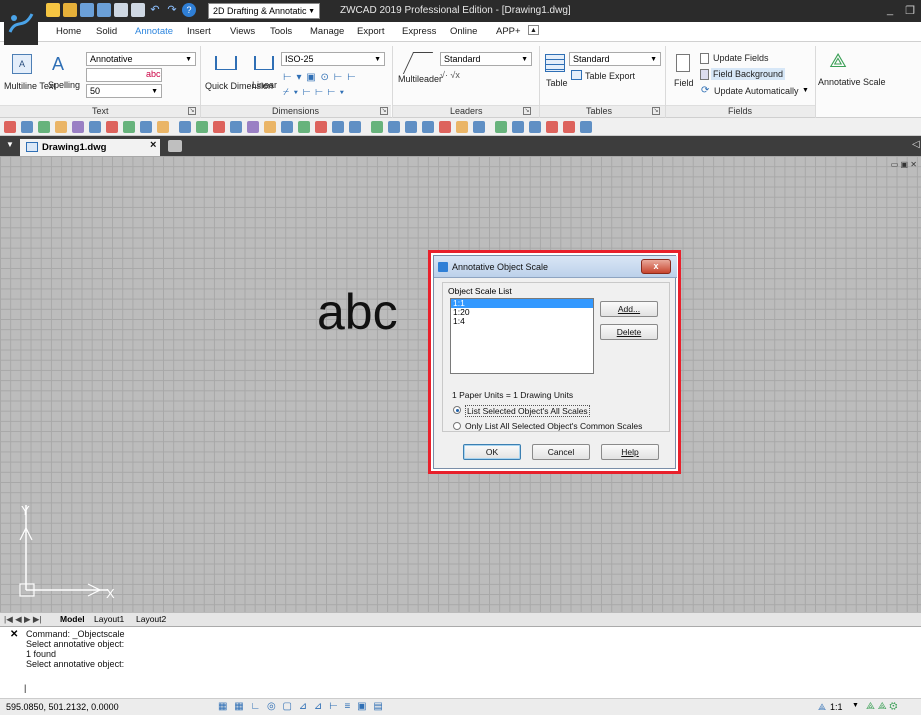 This screenshot has height=715, width=921. What do you see at coordinates (25, 688) in the screenshot?
I see `command-input: |` at bounding box center [25, 688].